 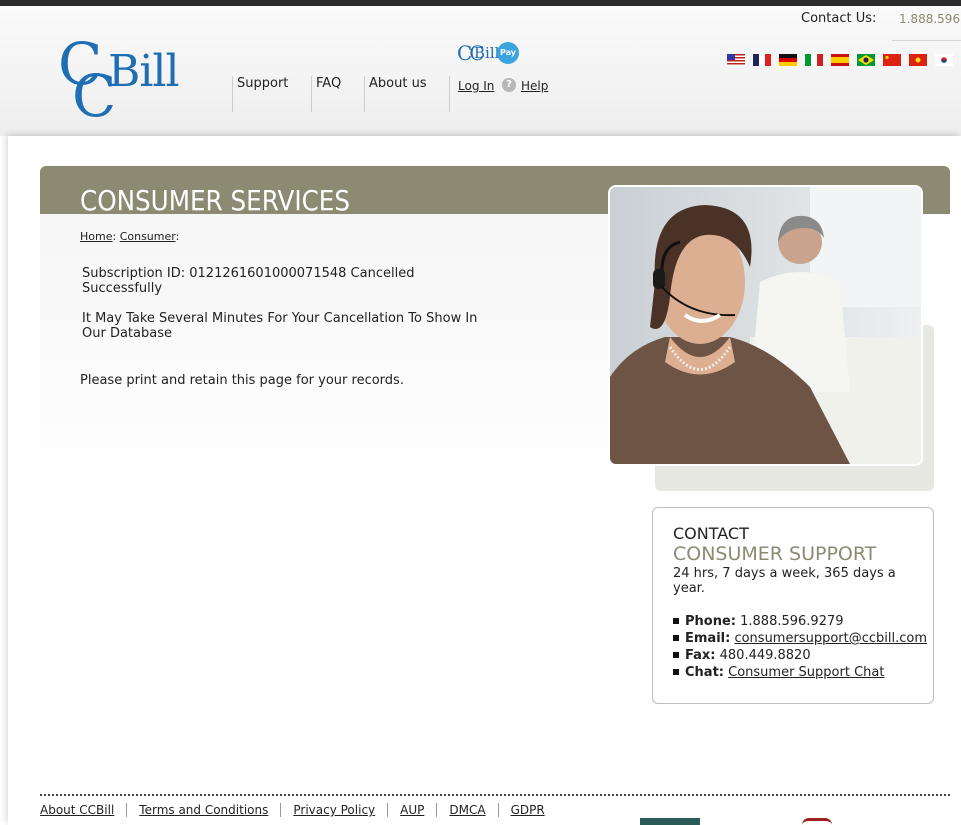 I want to click on contact-us-label: Contact Us:, so click(x=839, y=18).